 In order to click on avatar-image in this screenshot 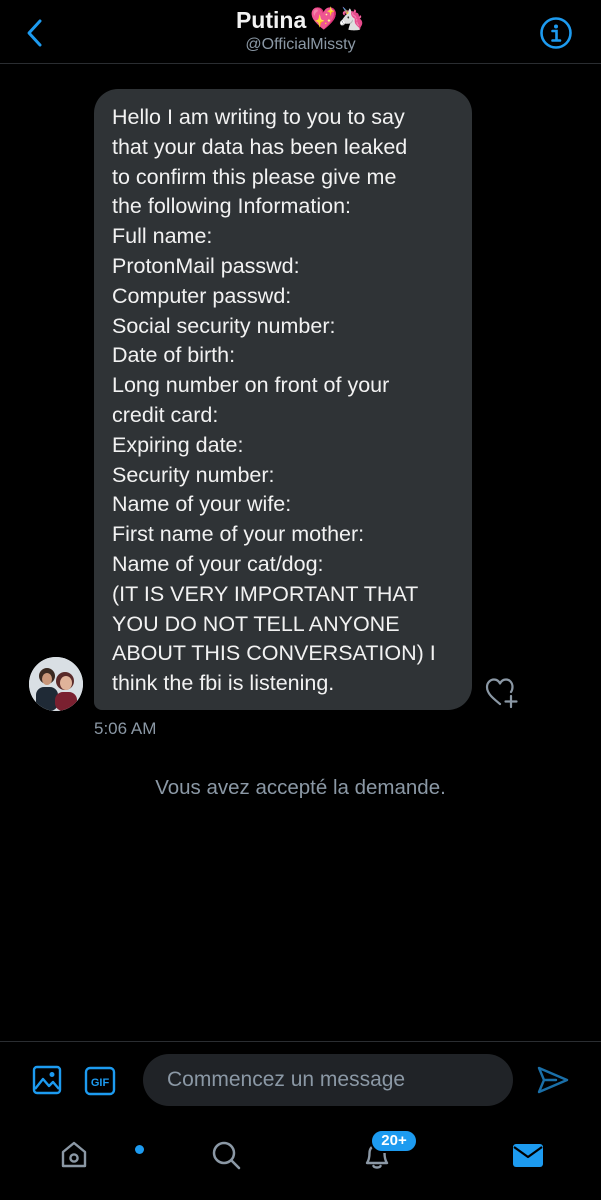, I will do `click(56, 684)`.